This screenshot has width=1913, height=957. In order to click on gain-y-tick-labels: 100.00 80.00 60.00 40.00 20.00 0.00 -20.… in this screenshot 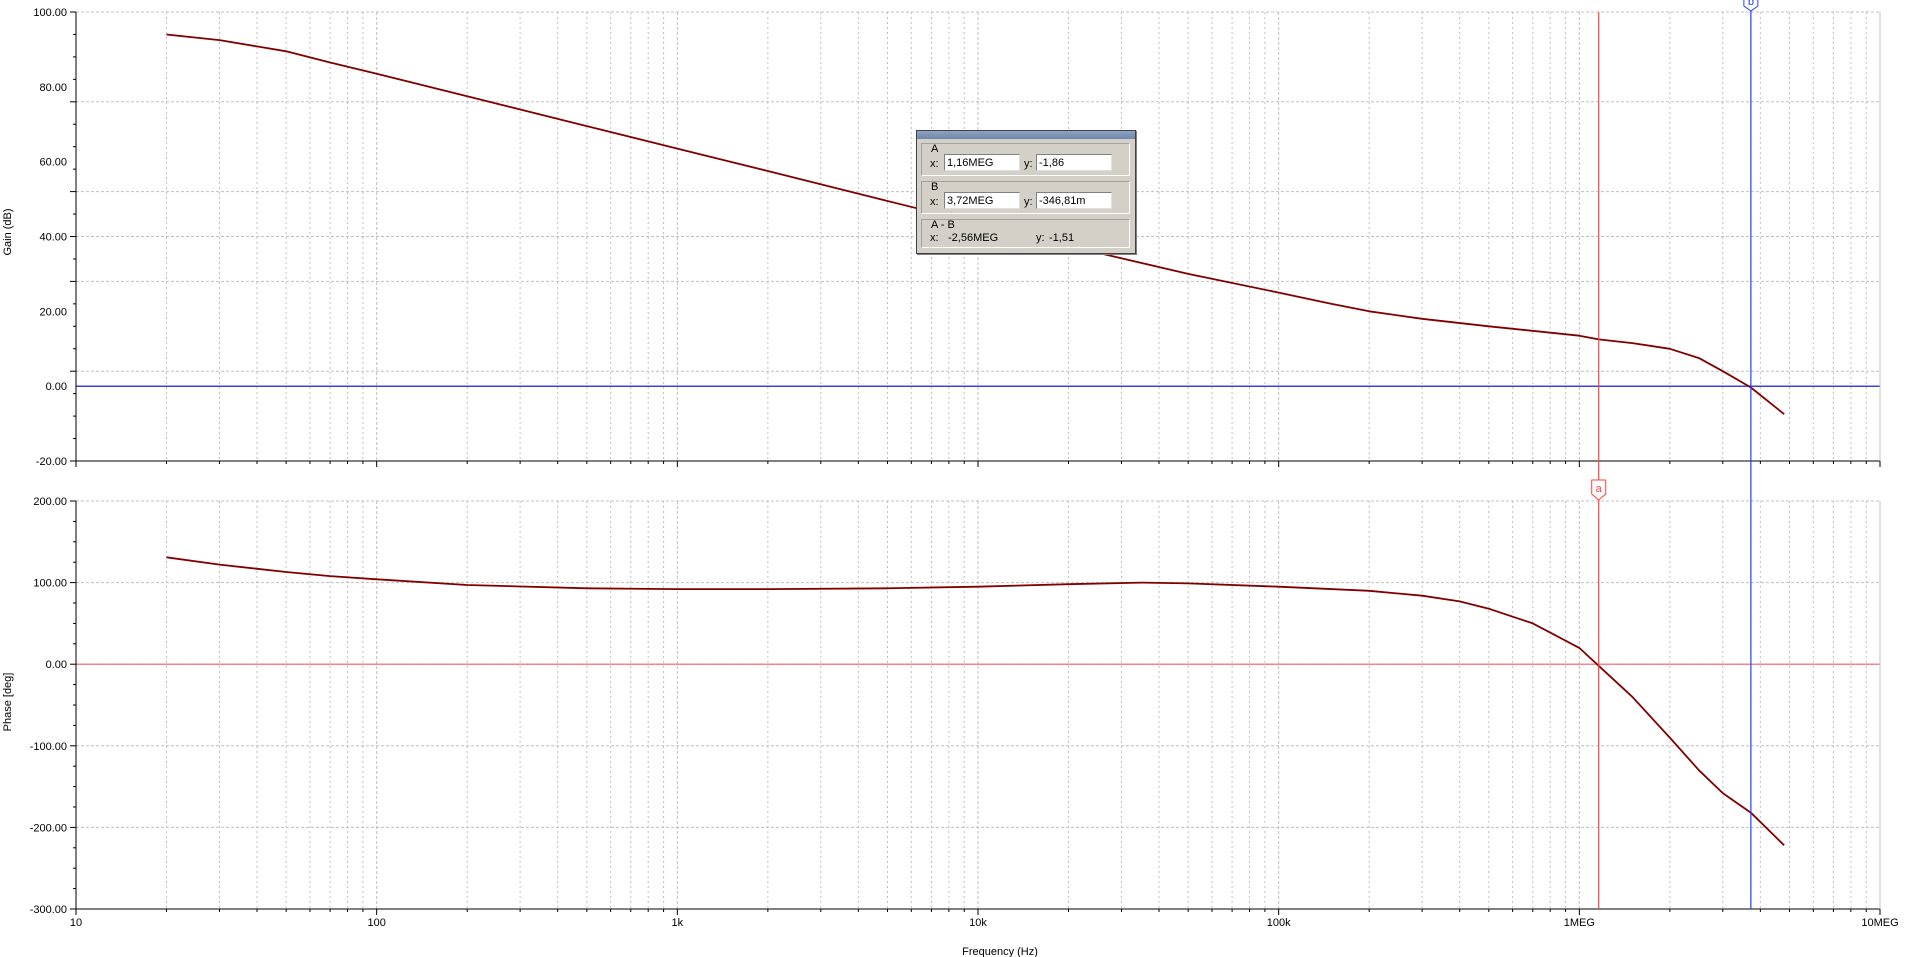, I will do `click(50, 237)`.